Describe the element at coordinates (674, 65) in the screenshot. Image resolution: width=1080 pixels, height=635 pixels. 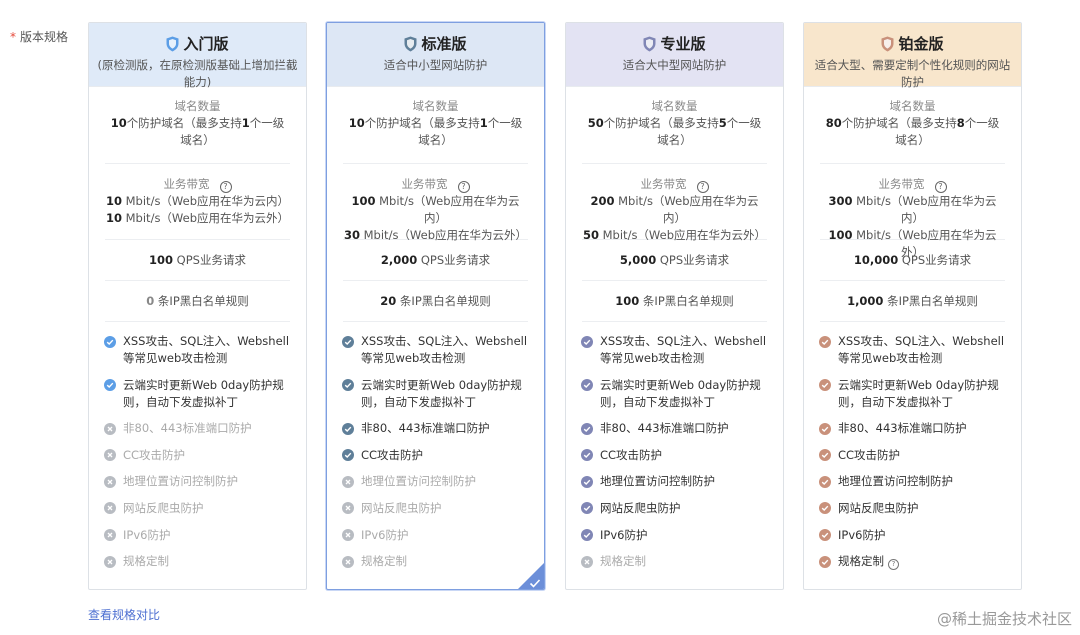
I see `plan-subtitle: 适合大中型网站防护` at that location.